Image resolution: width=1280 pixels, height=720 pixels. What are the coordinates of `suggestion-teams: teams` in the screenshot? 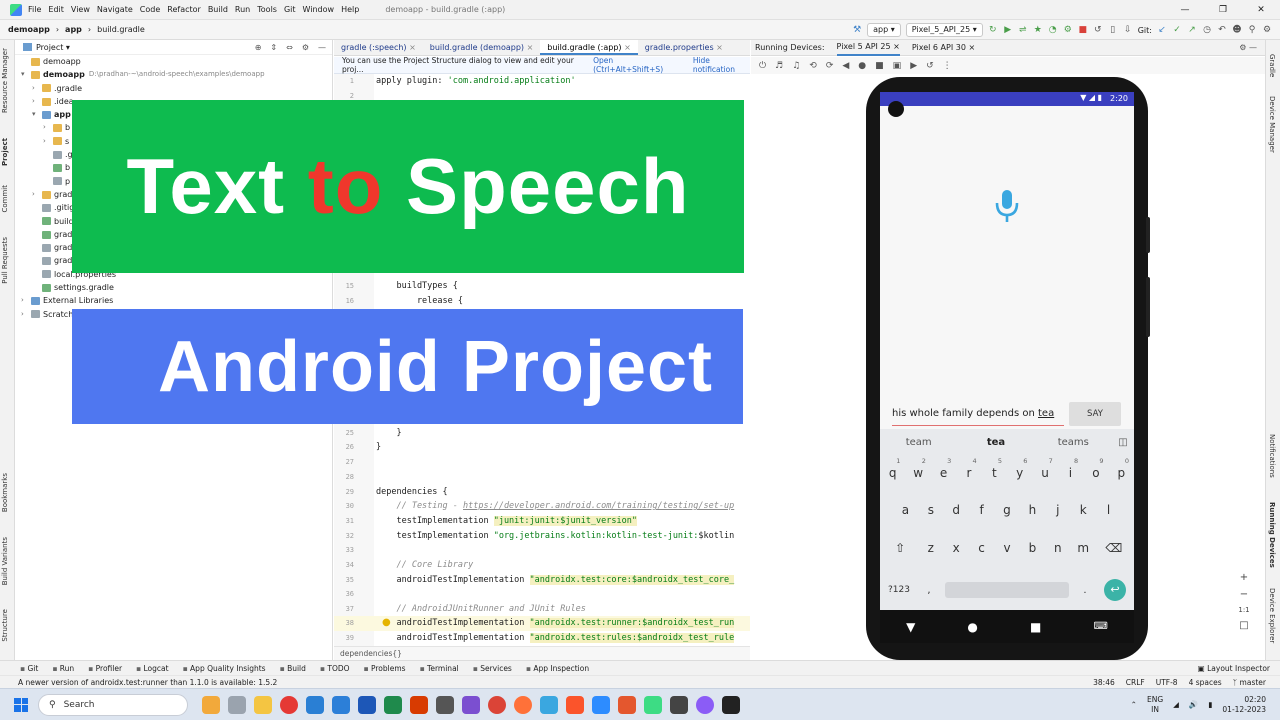 It's located at (1073, 442).